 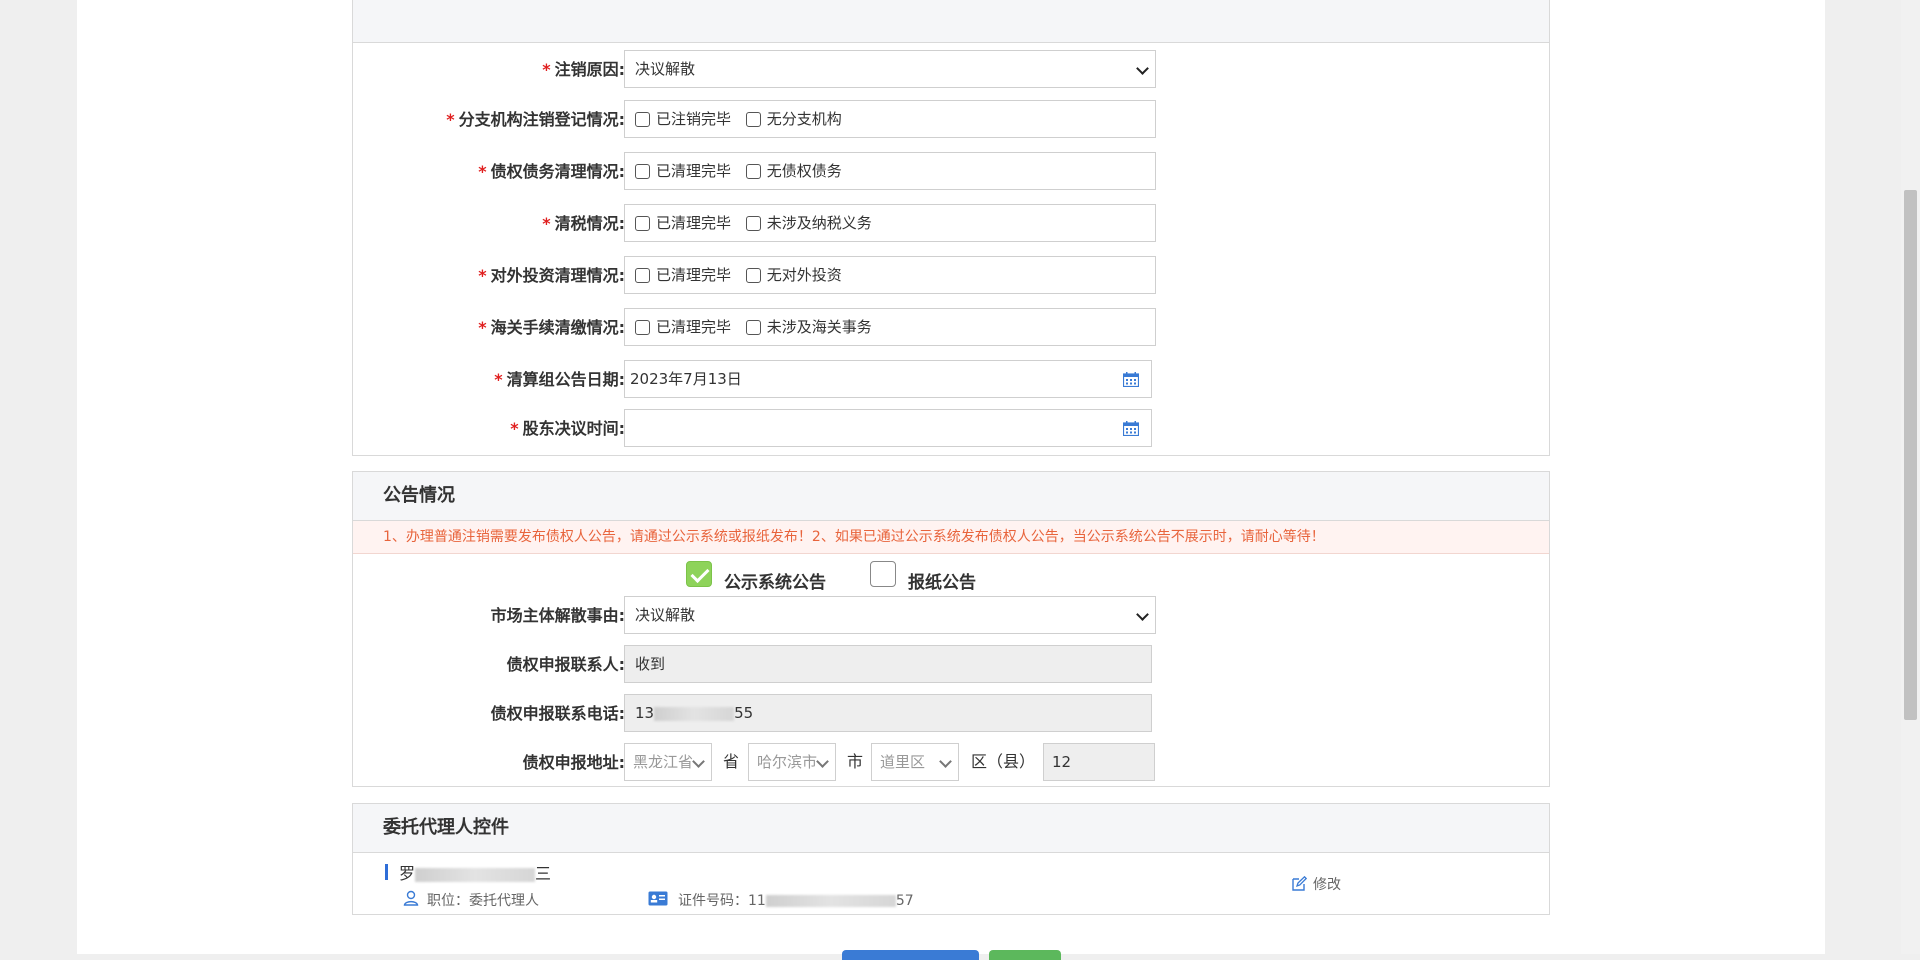 What do you see at coordinates (699, 574) in the screenshot?
I see `system-announcement-checkbox` at bounding box center [699, 574].